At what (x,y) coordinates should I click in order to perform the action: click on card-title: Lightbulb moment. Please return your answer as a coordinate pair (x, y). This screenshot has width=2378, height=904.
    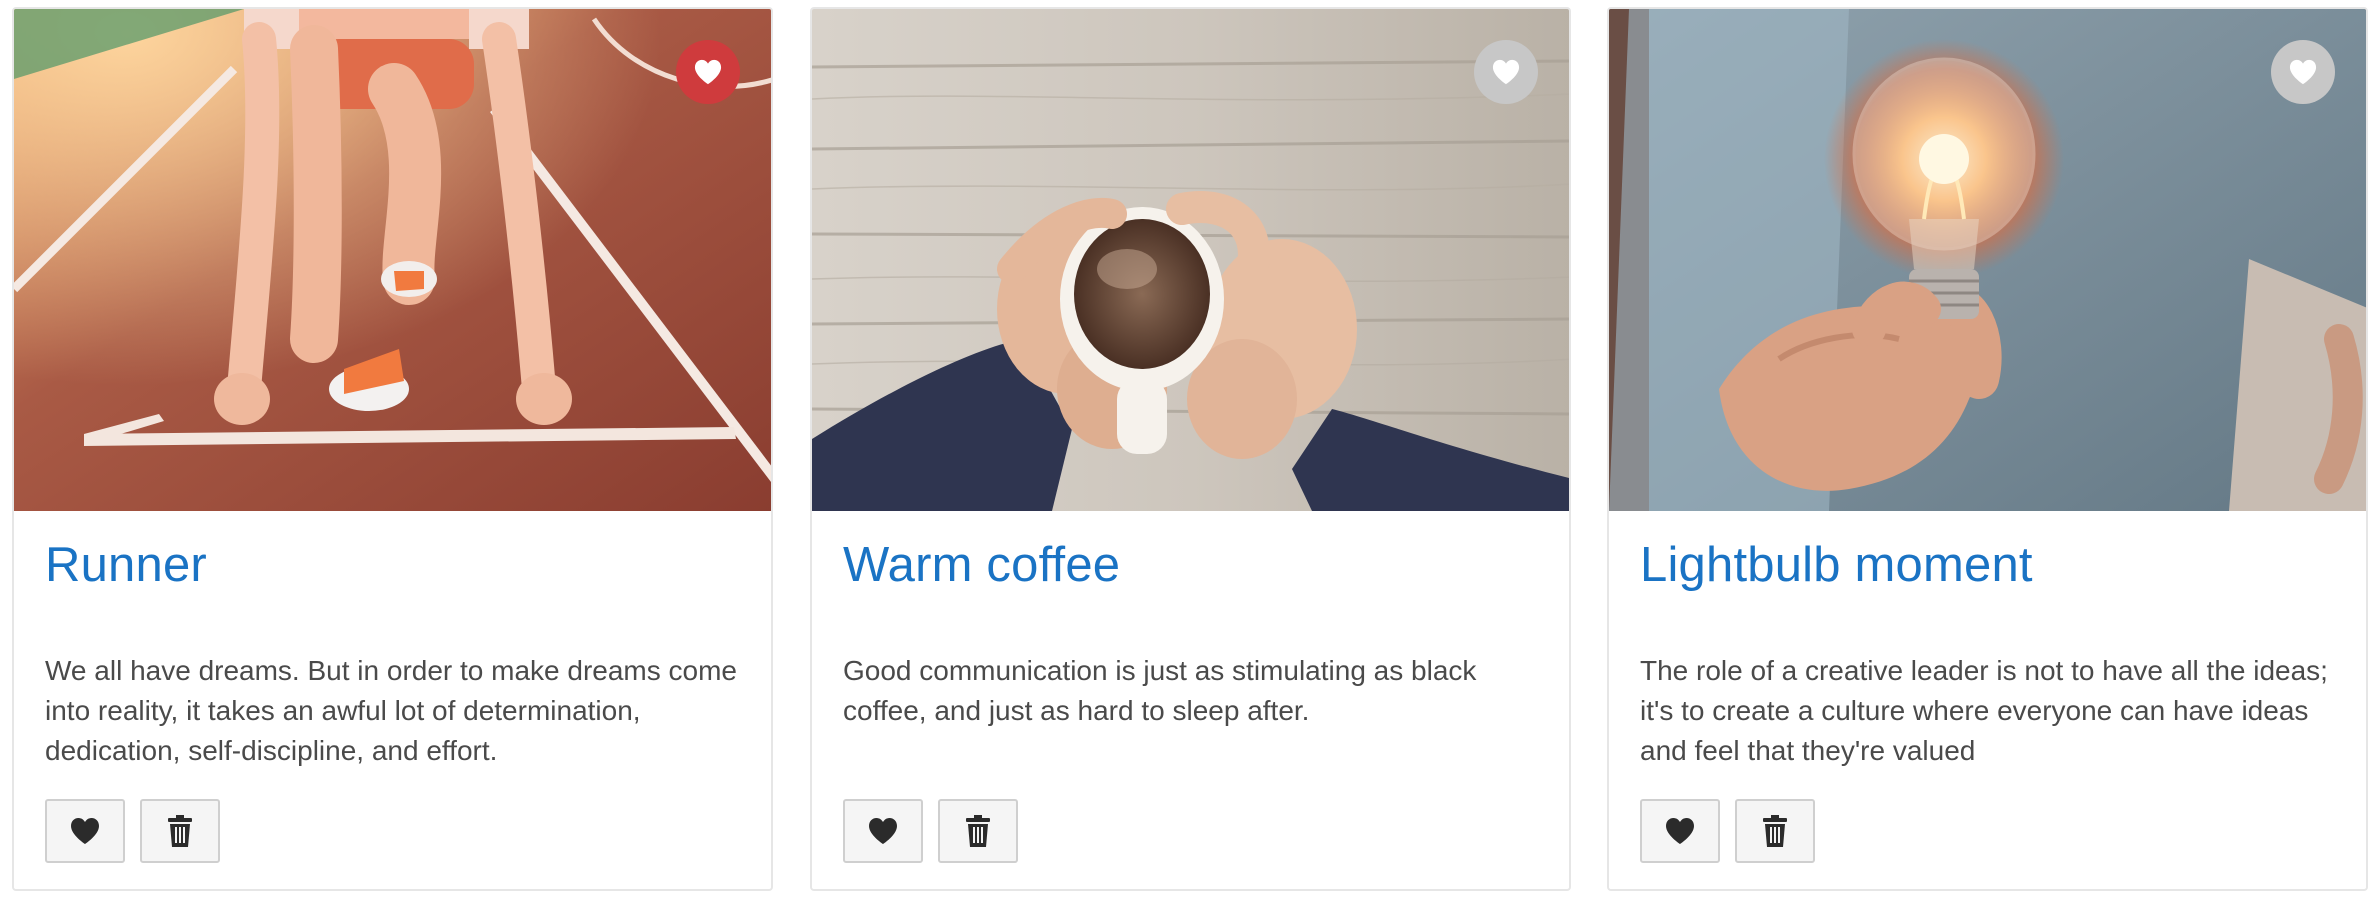
    Looking at the image, I should click on (1836, 565).